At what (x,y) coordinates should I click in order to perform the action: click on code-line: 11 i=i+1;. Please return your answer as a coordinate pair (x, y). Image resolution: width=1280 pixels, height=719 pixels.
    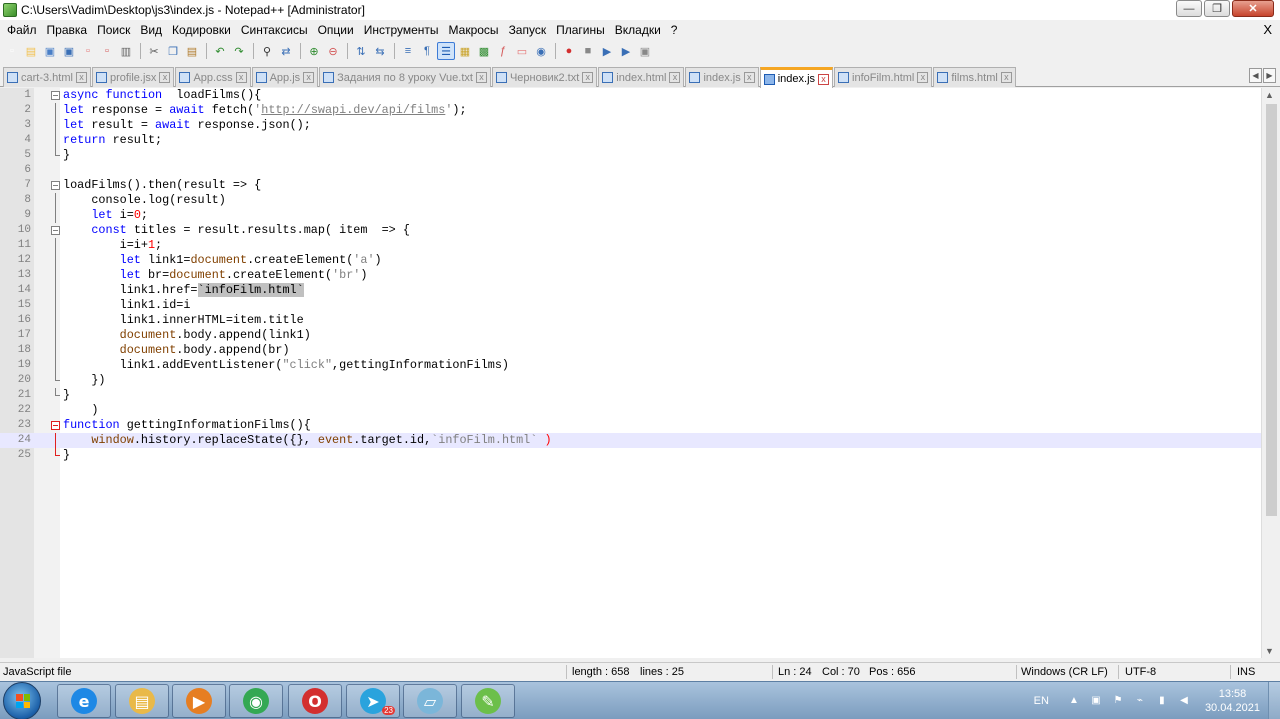
    Looking at the image, I should click on (630, 245).